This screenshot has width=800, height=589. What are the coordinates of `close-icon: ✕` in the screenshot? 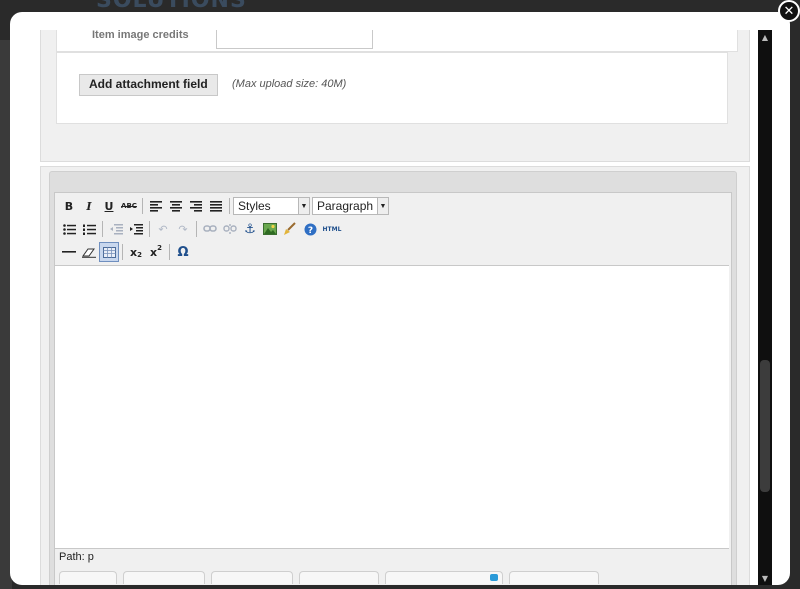 It's located at (789, 11).